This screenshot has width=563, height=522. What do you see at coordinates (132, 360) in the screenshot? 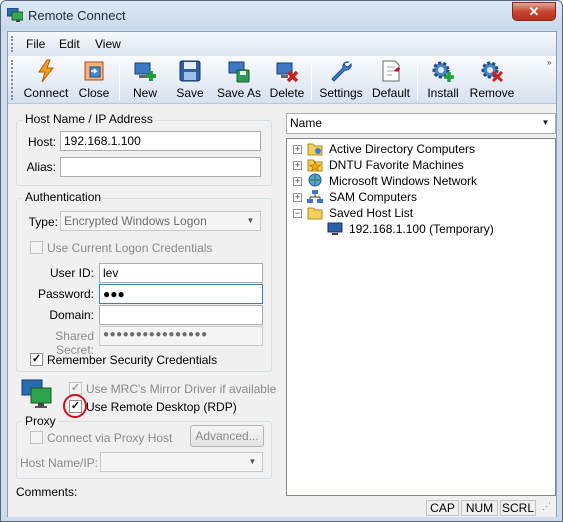
I see `remember-credentials-label: Remember Security Credentials` at bounding box center [132, 360].